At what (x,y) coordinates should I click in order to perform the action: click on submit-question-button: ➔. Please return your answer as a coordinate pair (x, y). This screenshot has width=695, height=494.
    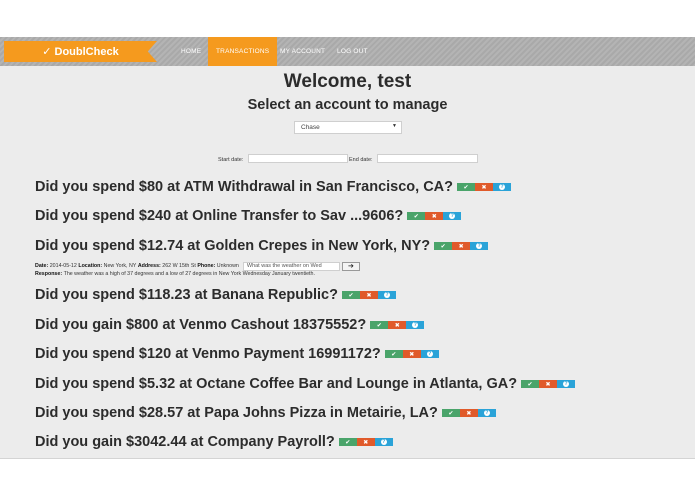
    Looking at the image, I should click on (350, 266).